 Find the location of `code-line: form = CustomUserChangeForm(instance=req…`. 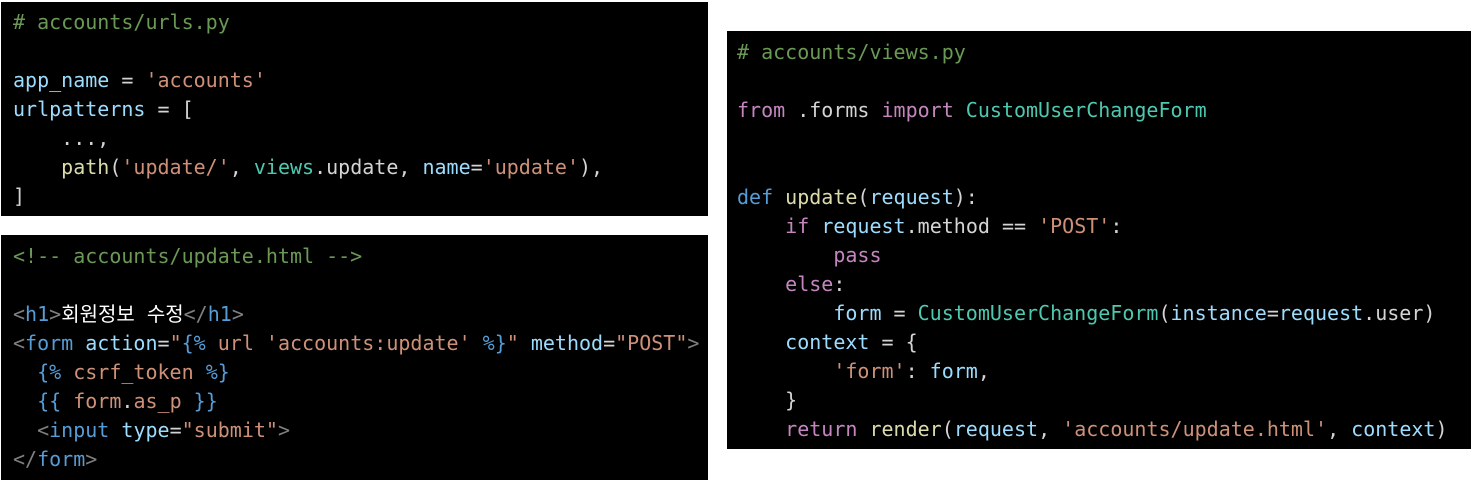

code-line: form = CustomUserChangeForm(instance=req… is located at coordinates (1092, 313).